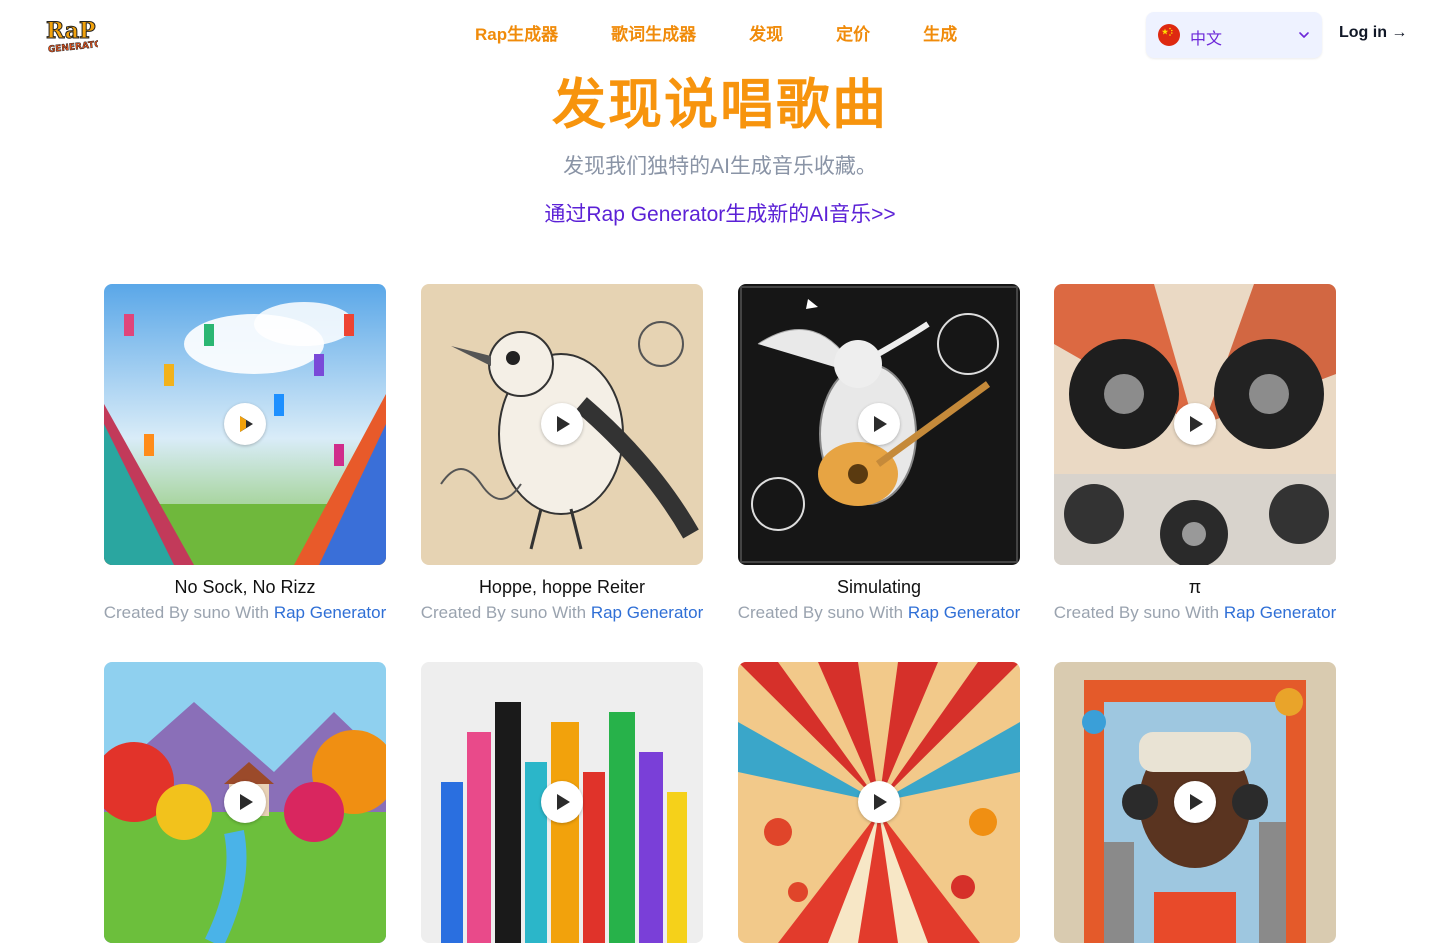 This screenshot has height=943, width=1440. I want to click on main-nav: Rap生成器 歌词生成器 发现 定价 生成, so click(742, 35).